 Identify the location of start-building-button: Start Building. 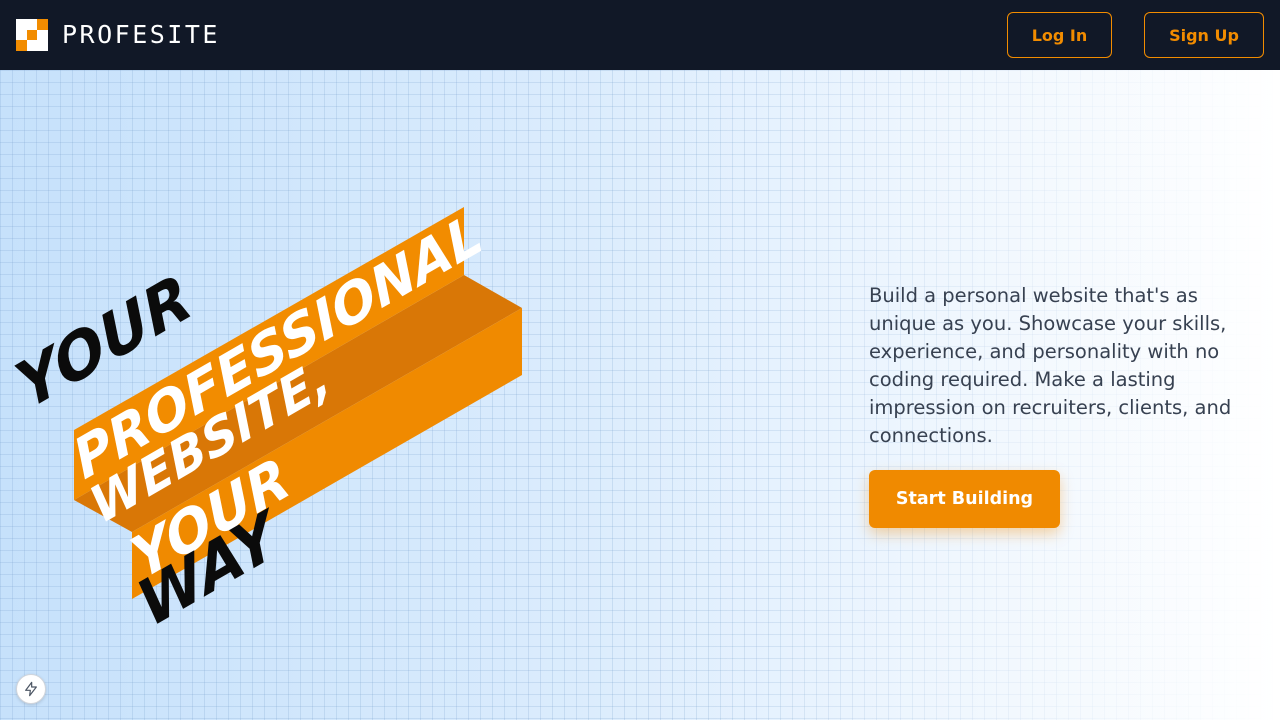
(964, 499).